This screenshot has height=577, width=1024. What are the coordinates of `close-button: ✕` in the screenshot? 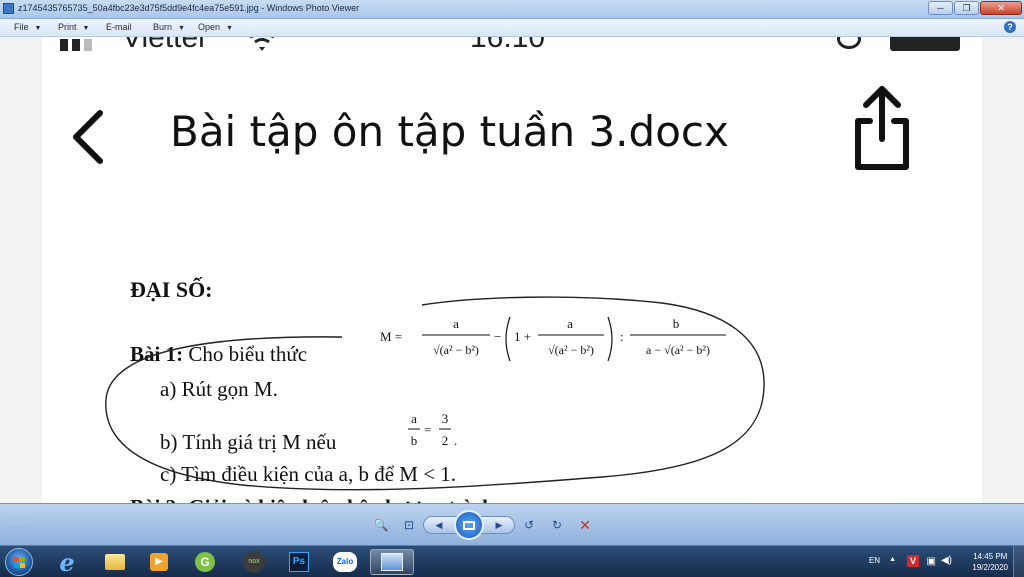 It's located at (1001, 8).